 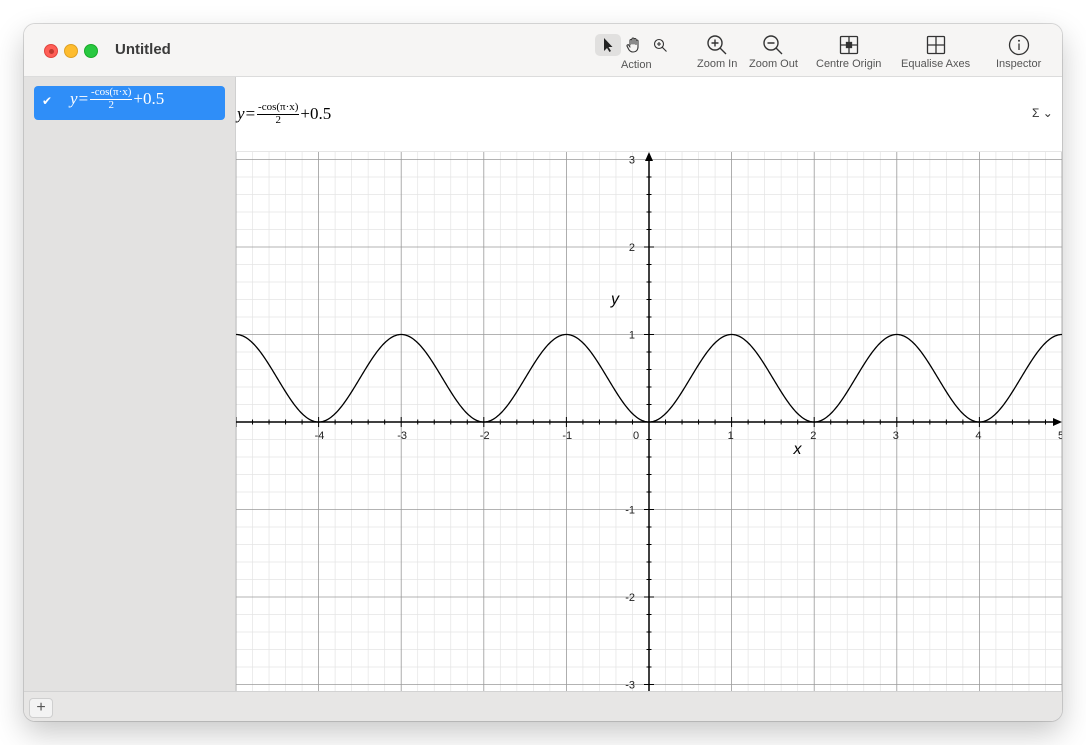 I want to click on pointer-tool-button, so click(x=608, y=45).